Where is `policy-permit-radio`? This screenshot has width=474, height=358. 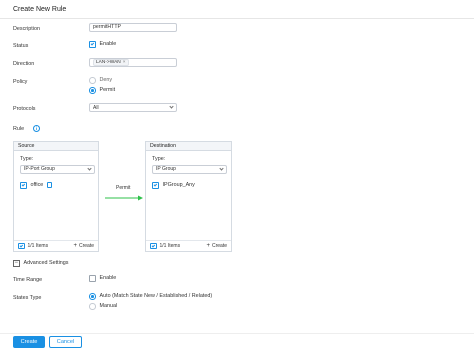
policy-permit-radio is located at coordinates (92, 90).